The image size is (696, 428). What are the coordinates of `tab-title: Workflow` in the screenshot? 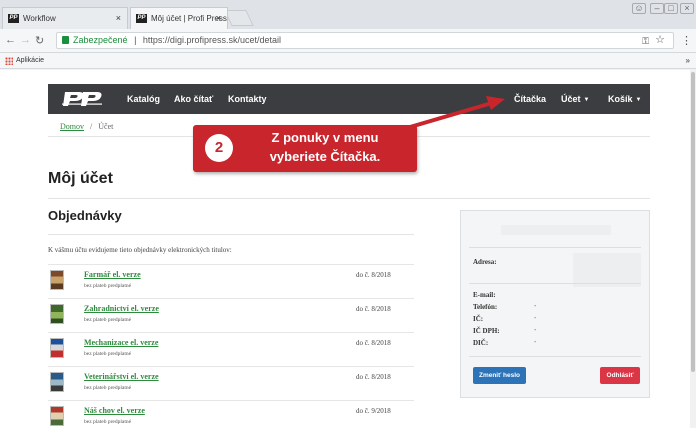 It's located at (39, 18).